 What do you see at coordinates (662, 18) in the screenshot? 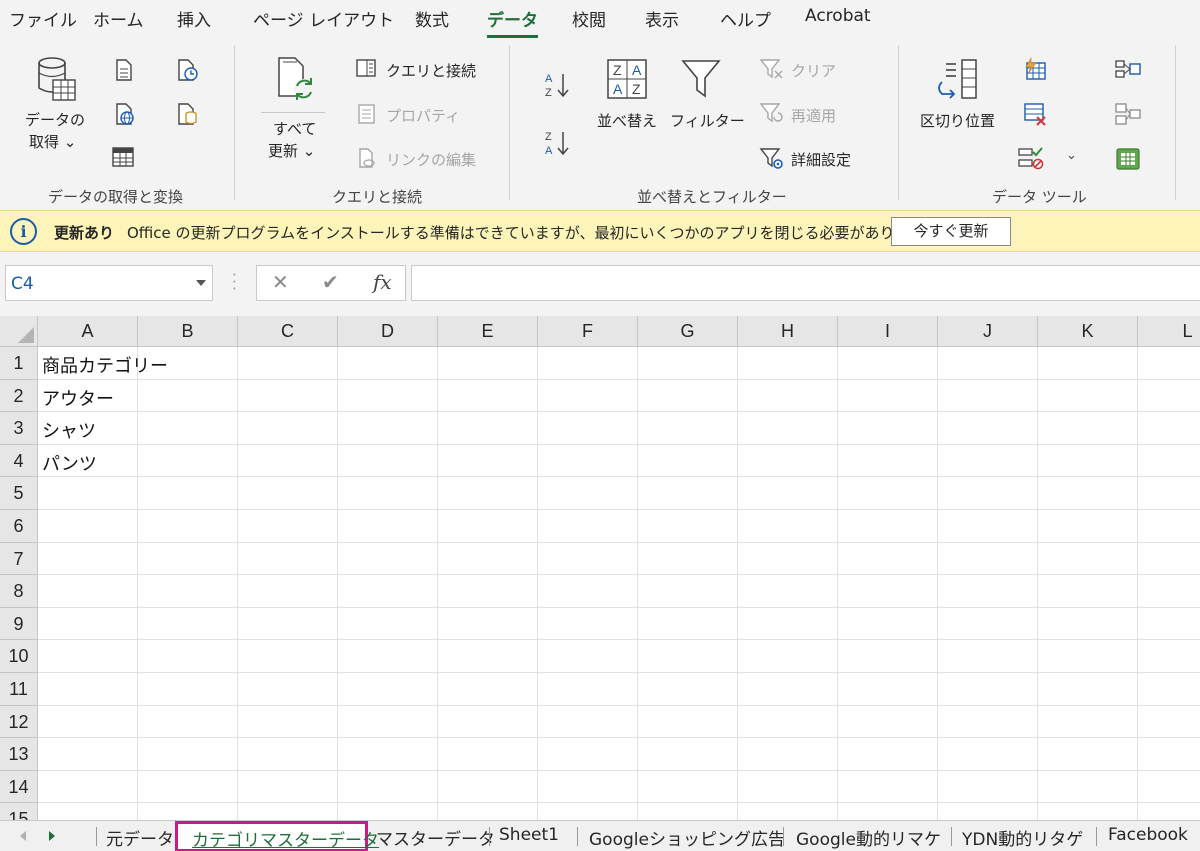
I see `tab-view: 表示` at bounding box center [662, 18].